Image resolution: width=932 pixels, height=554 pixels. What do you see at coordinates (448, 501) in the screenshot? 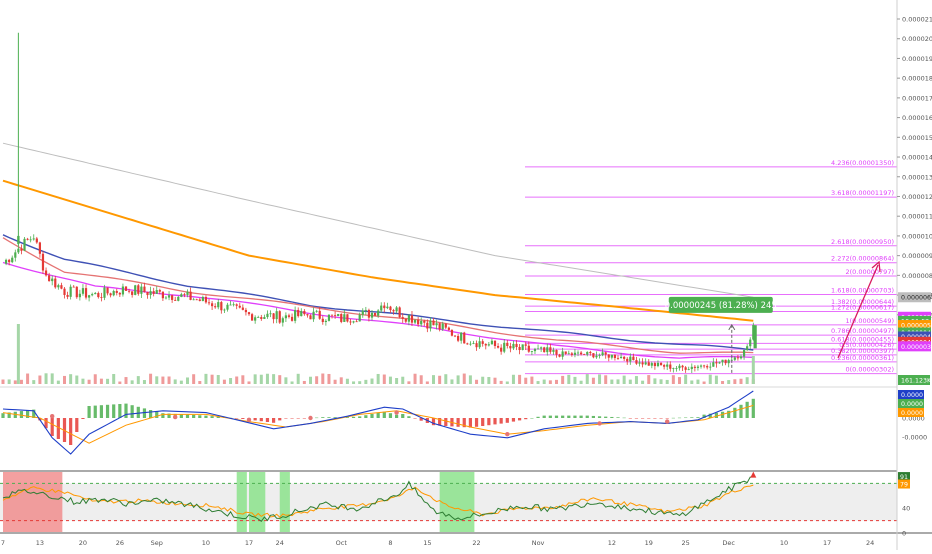
I see `stochastic-panel` at bounding box center [448, 501].